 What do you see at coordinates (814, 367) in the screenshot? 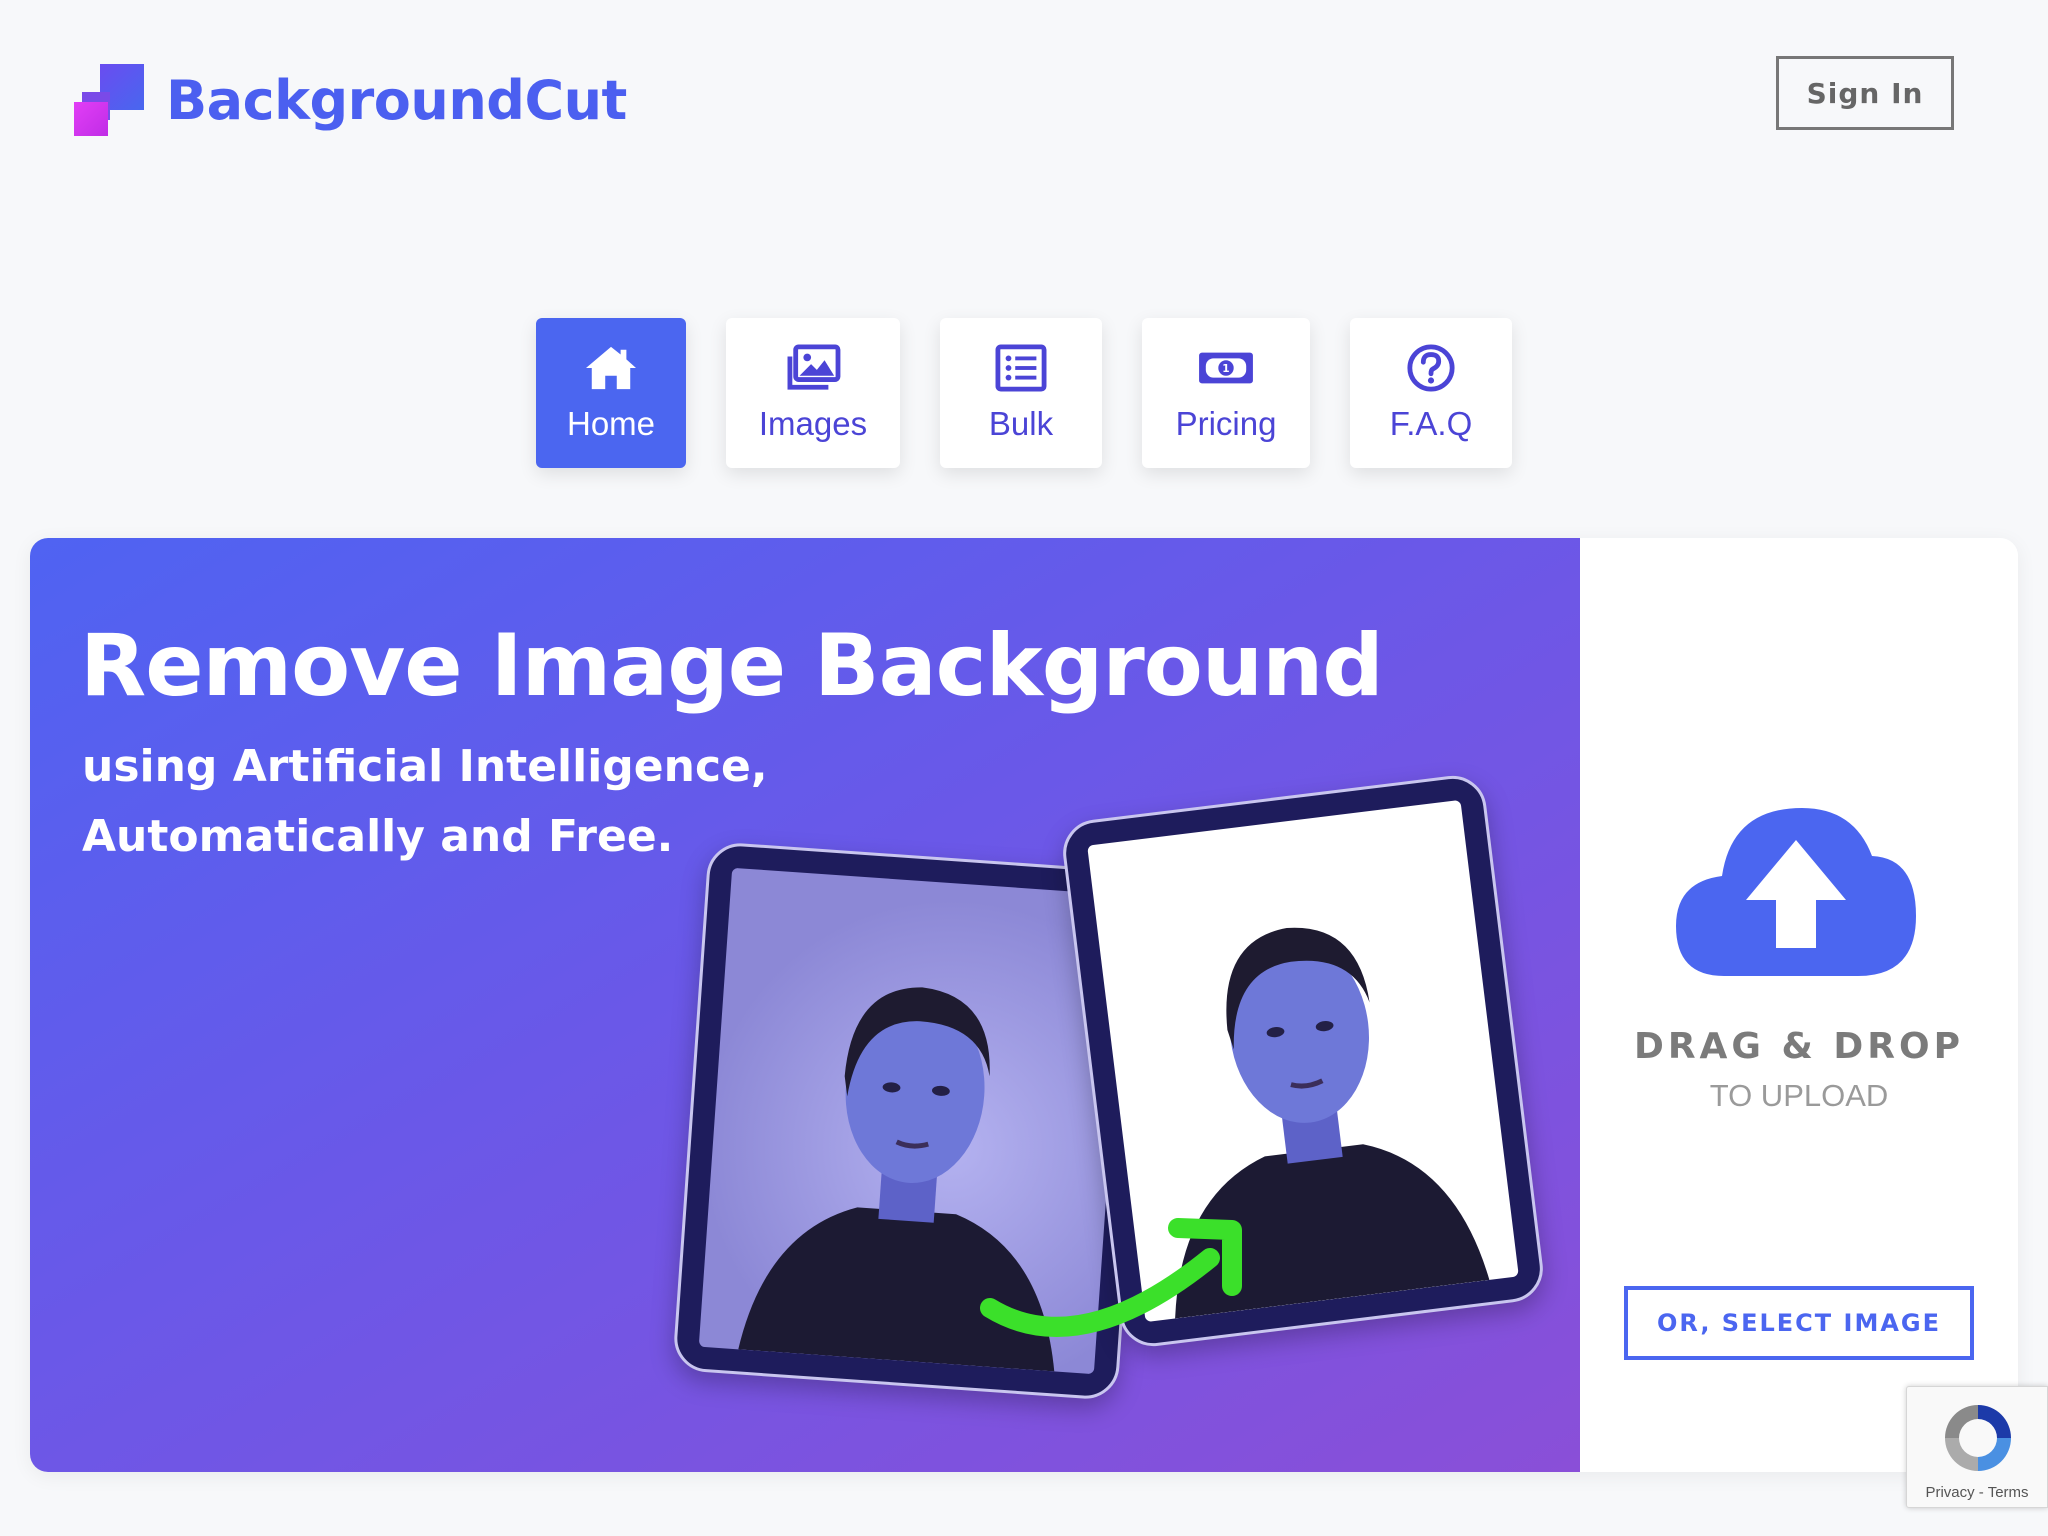
I see `images-icon` at bounding box center [814, 367].